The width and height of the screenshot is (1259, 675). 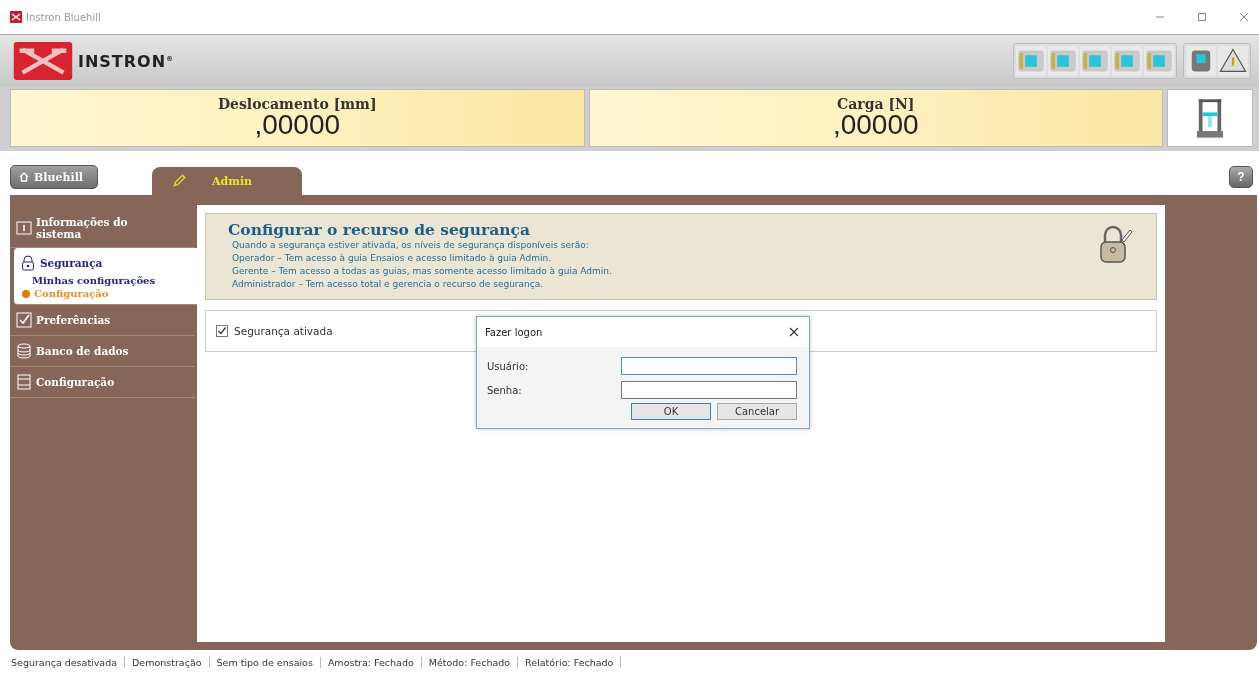 What do you see at coordinates (671, 411) in the screenshot?
I see `ok-button: OK` at bounding box center [671, 411].